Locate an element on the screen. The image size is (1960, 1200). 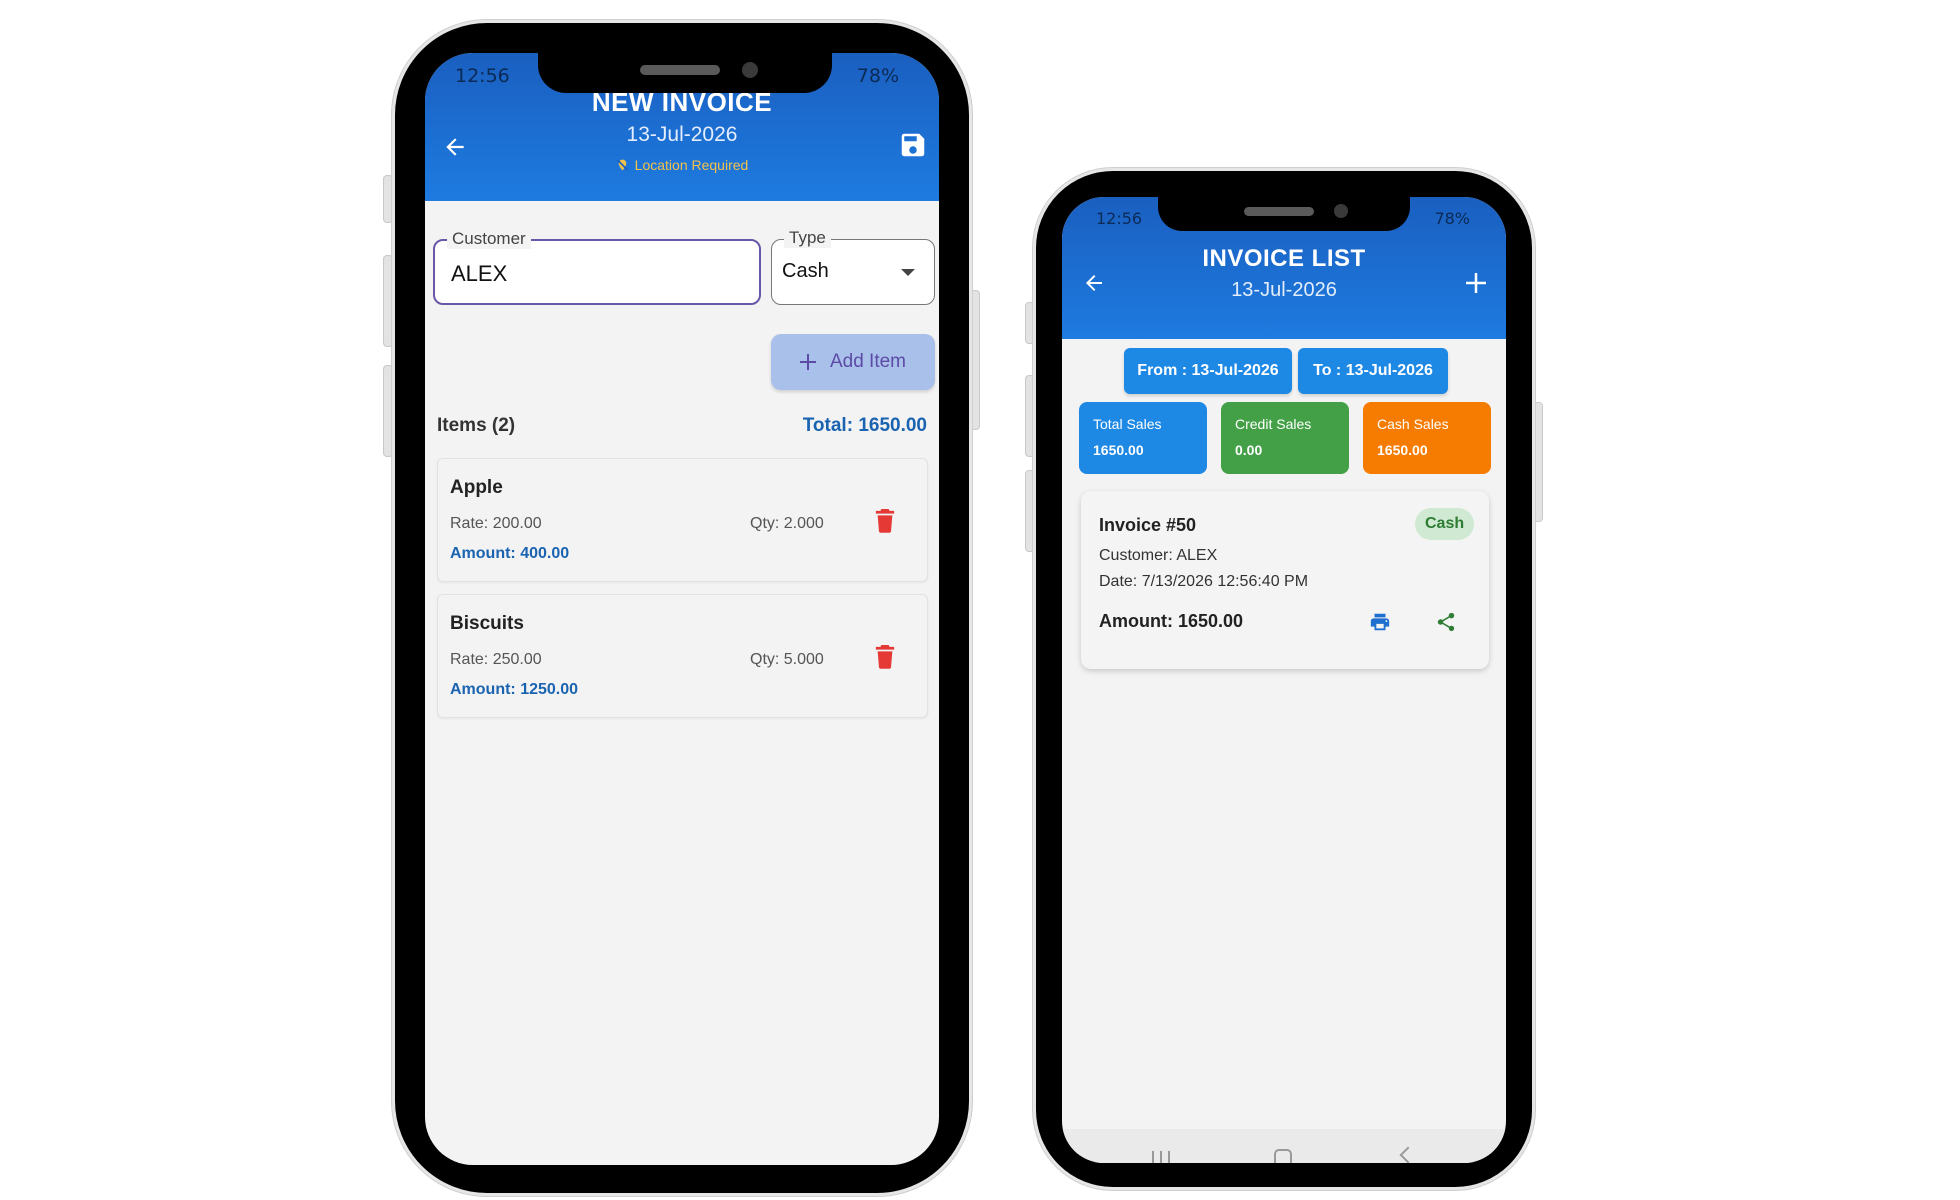
dropdown-icon is located at coordinates (908, 272).